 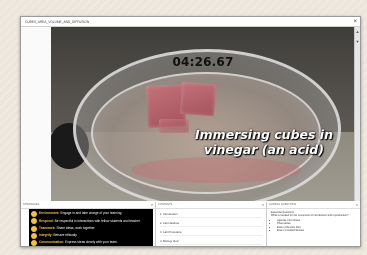 I want to click on strategy-item: Integrity: Behave ethically., so click(x=91, y=235).